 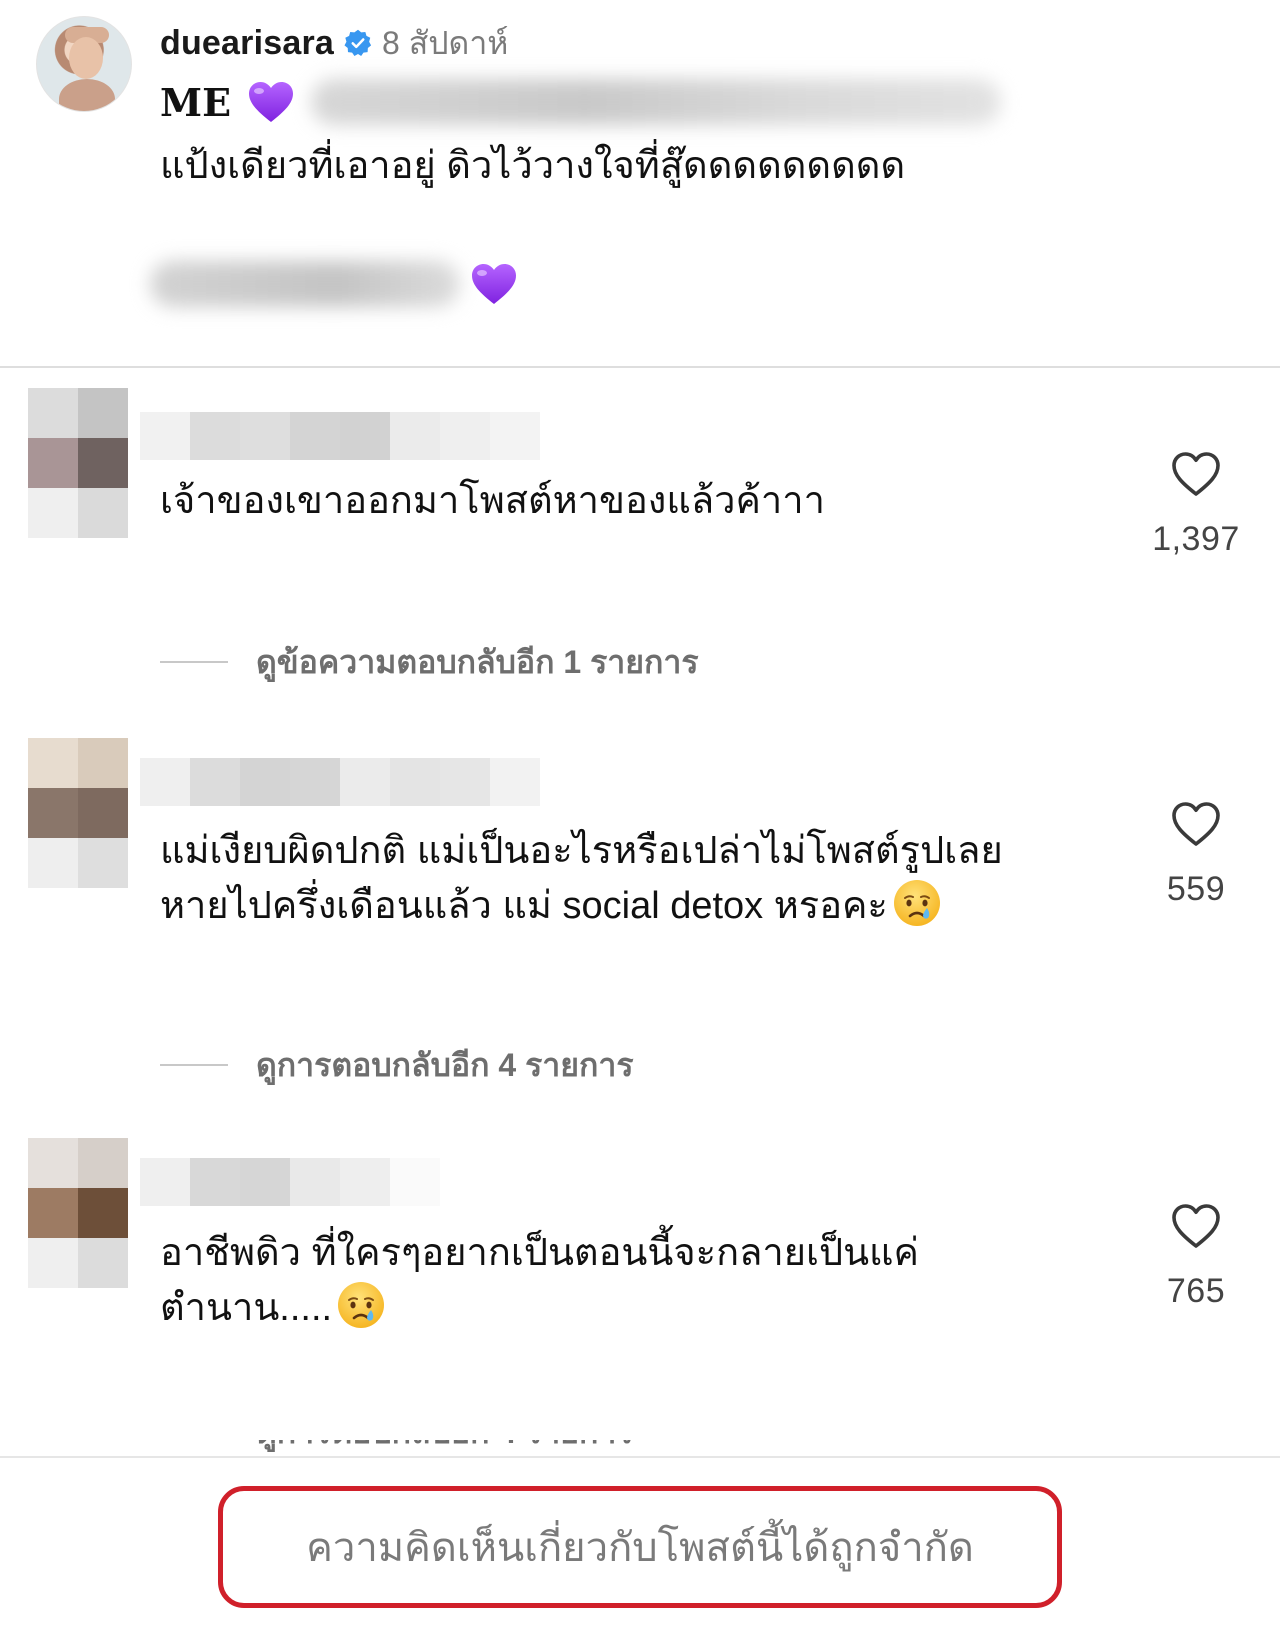 What do you see at coordinates (1196, 1256) in the screenshot?
I see `like-button: 765` at bounding box center [1196, 1256].